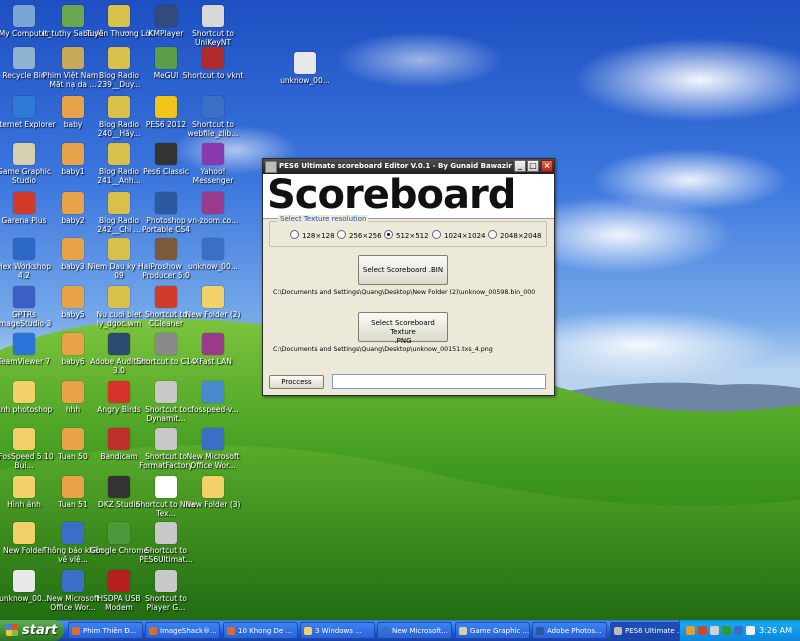 This screenshot has height=641, width=800. What do you see at coordinates (166, 58) in the screenshot?
I see `megui-icon` at bounding box center [166, 58].